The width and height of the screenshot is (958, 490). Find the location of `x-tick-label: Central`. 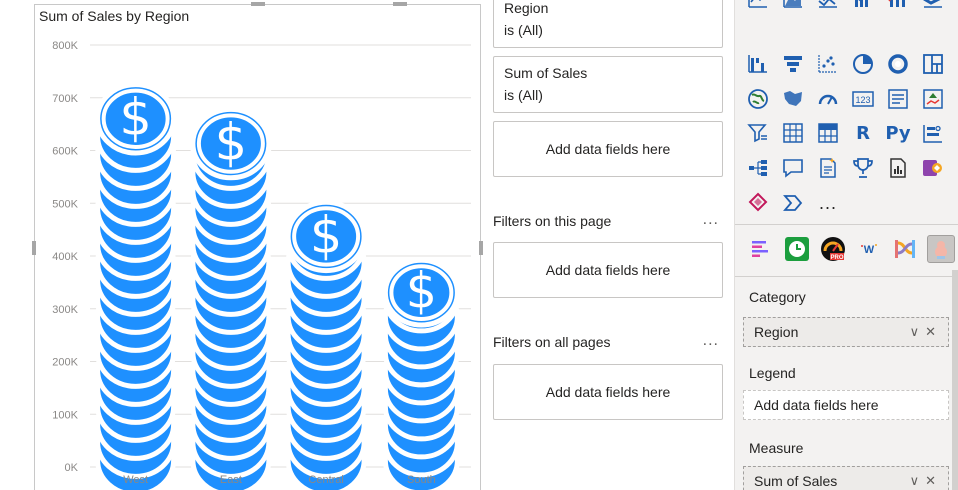

x-tick-label: Central is located at coordinates (325, 480).